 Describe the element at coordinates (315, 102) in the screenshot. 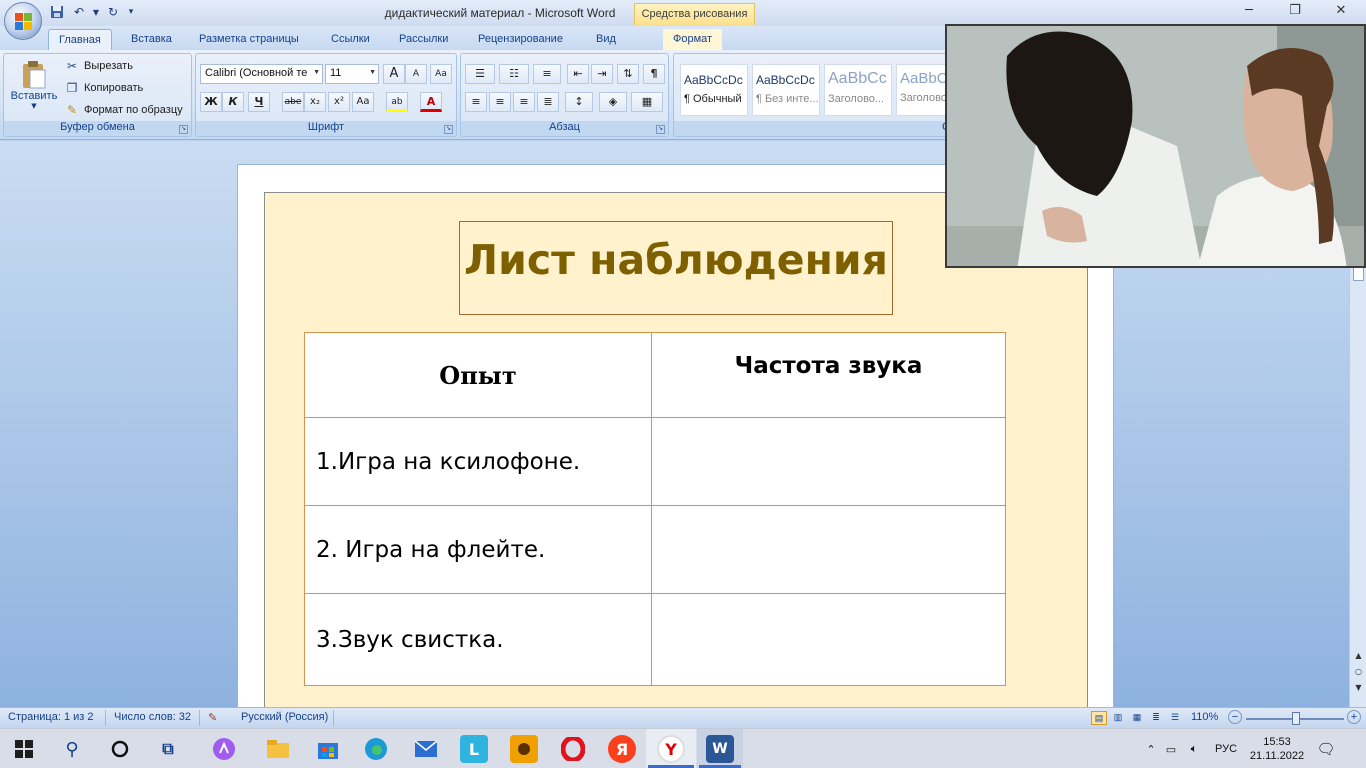

I see `subscript-button: x₂` at that location.